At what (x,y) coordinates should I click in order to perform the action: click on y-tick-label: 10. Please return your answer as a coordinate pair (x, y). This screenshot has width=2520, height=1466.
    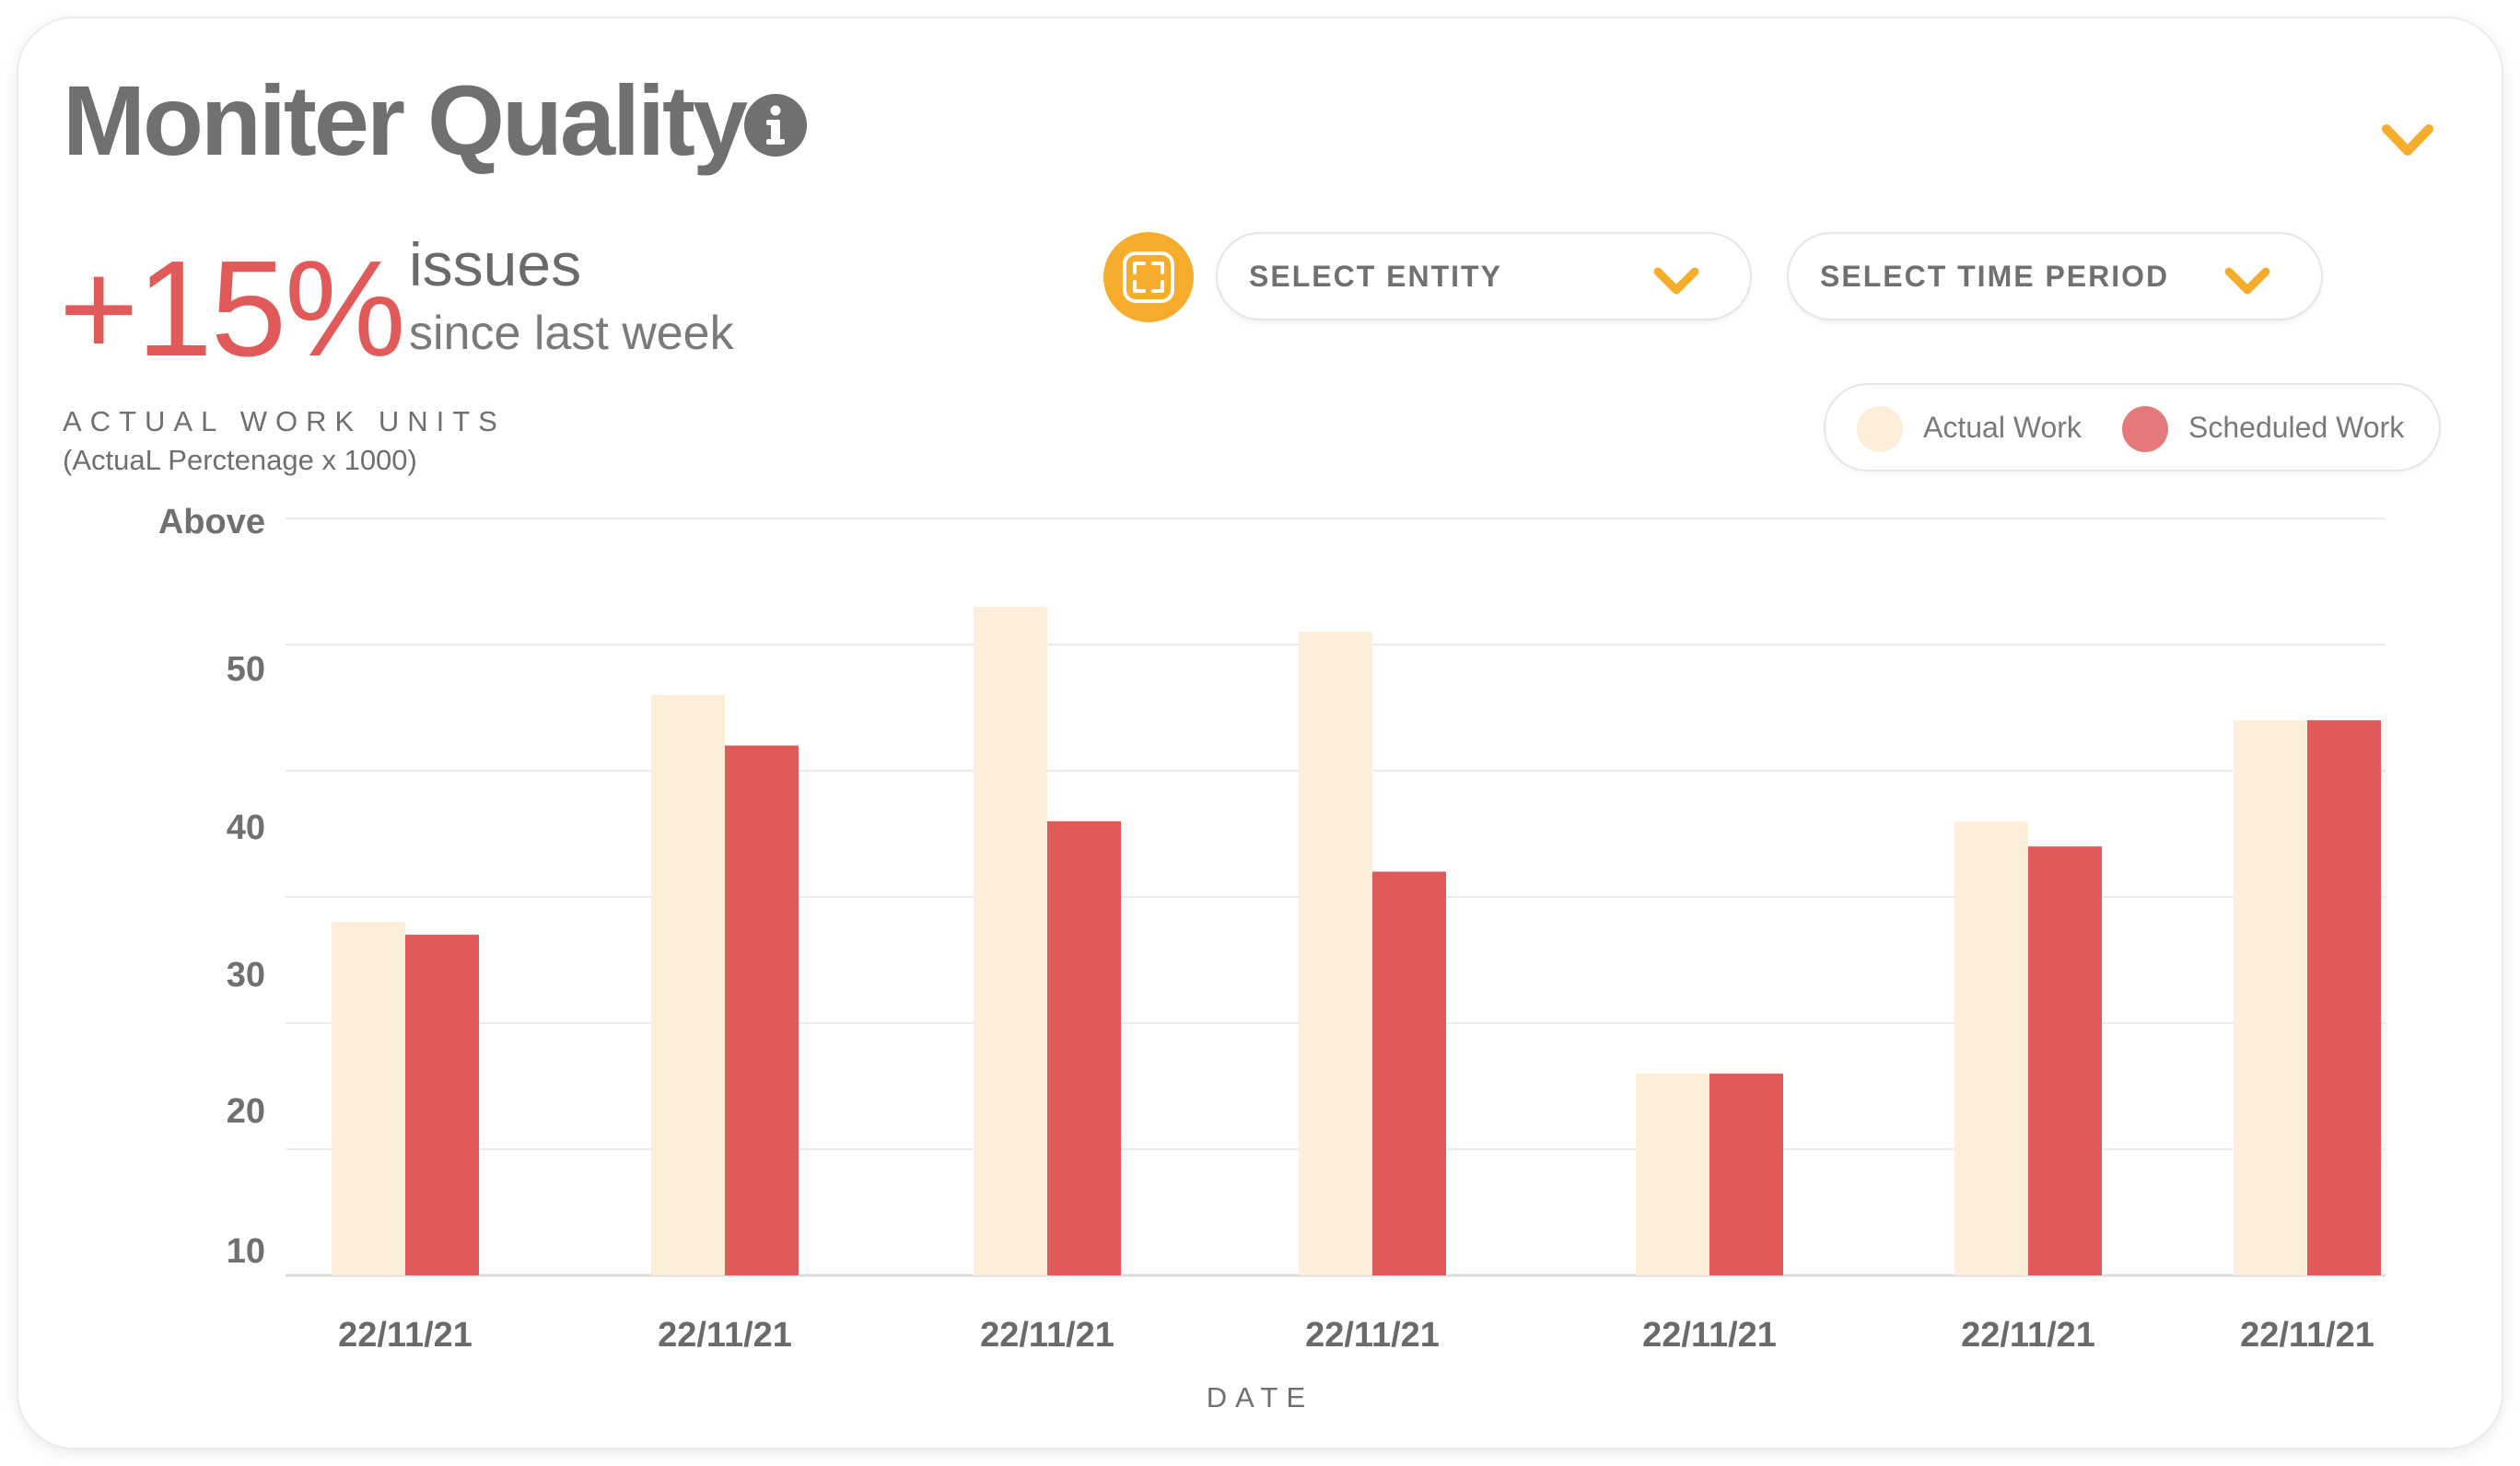
    Looking at the image, I should click on (246, 1251).